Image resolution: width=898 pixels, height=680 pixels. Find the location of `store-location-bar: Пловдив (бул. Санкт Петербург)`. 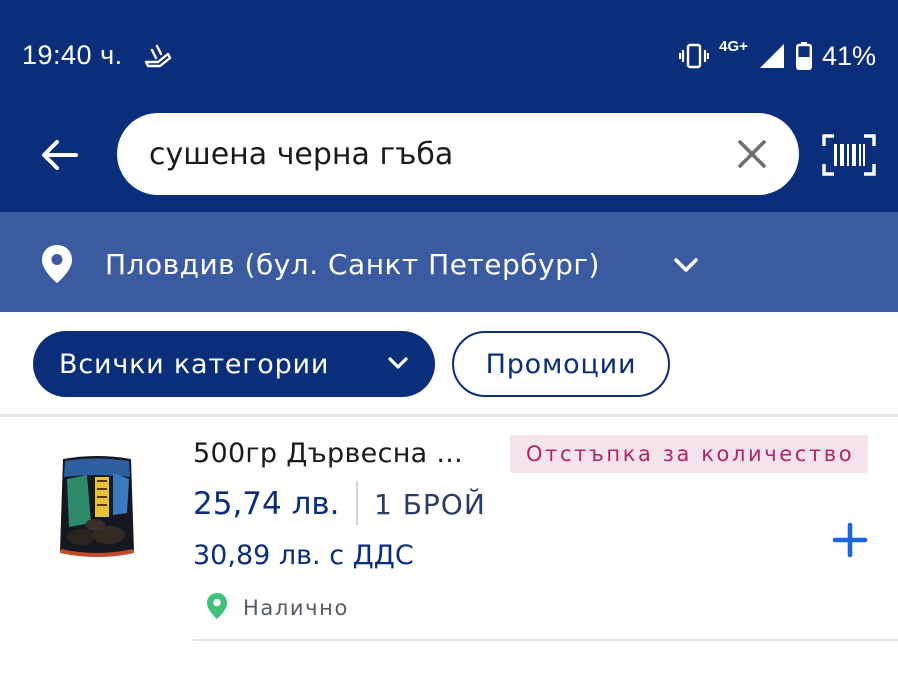

store-location-bar: Пловдив (бул. Санкт Петербург) is located at coordinates (449, 262).